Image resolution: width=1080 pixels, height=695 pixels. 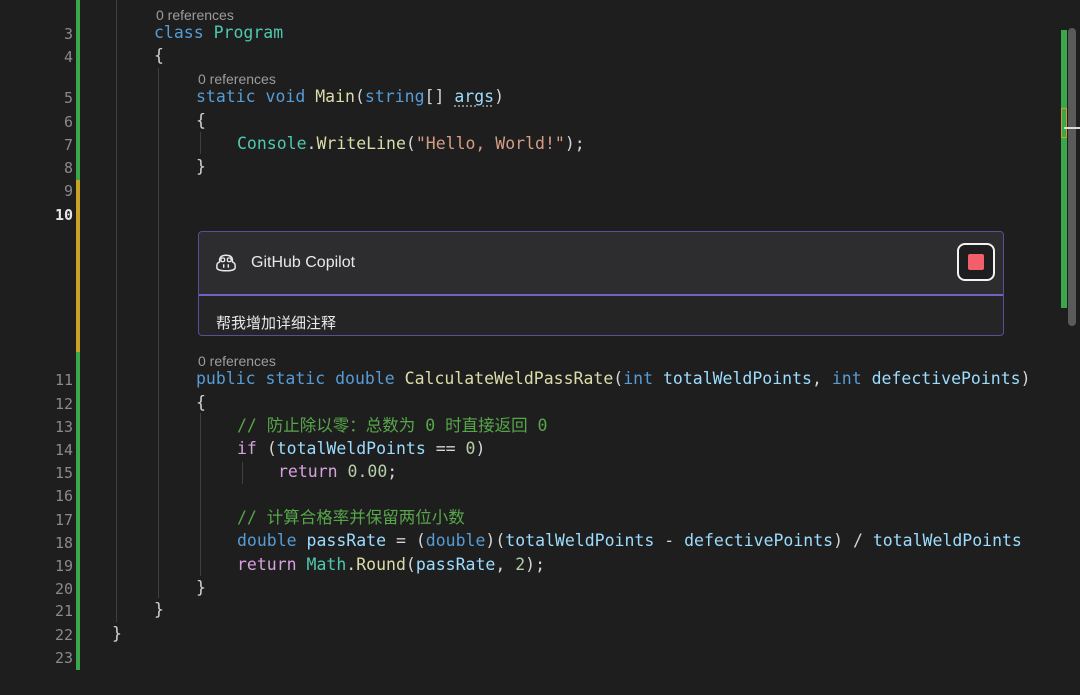 I want to click on code-line-19: return Math.Round(passRate, 2);, so click(x=391, y=565).